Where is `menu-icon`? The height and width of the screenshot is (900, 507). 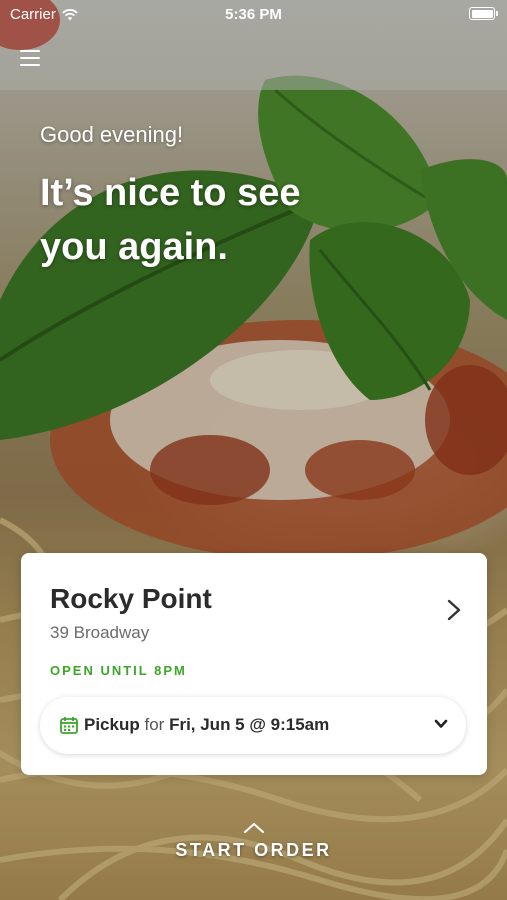
menu-icon is located at coordinates (30, 58).